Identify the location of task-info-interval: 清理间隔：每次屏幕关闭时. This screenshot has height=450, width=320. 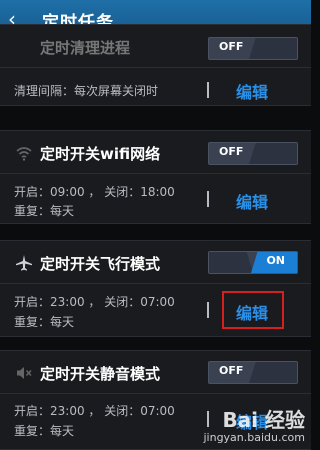
(86, 91).